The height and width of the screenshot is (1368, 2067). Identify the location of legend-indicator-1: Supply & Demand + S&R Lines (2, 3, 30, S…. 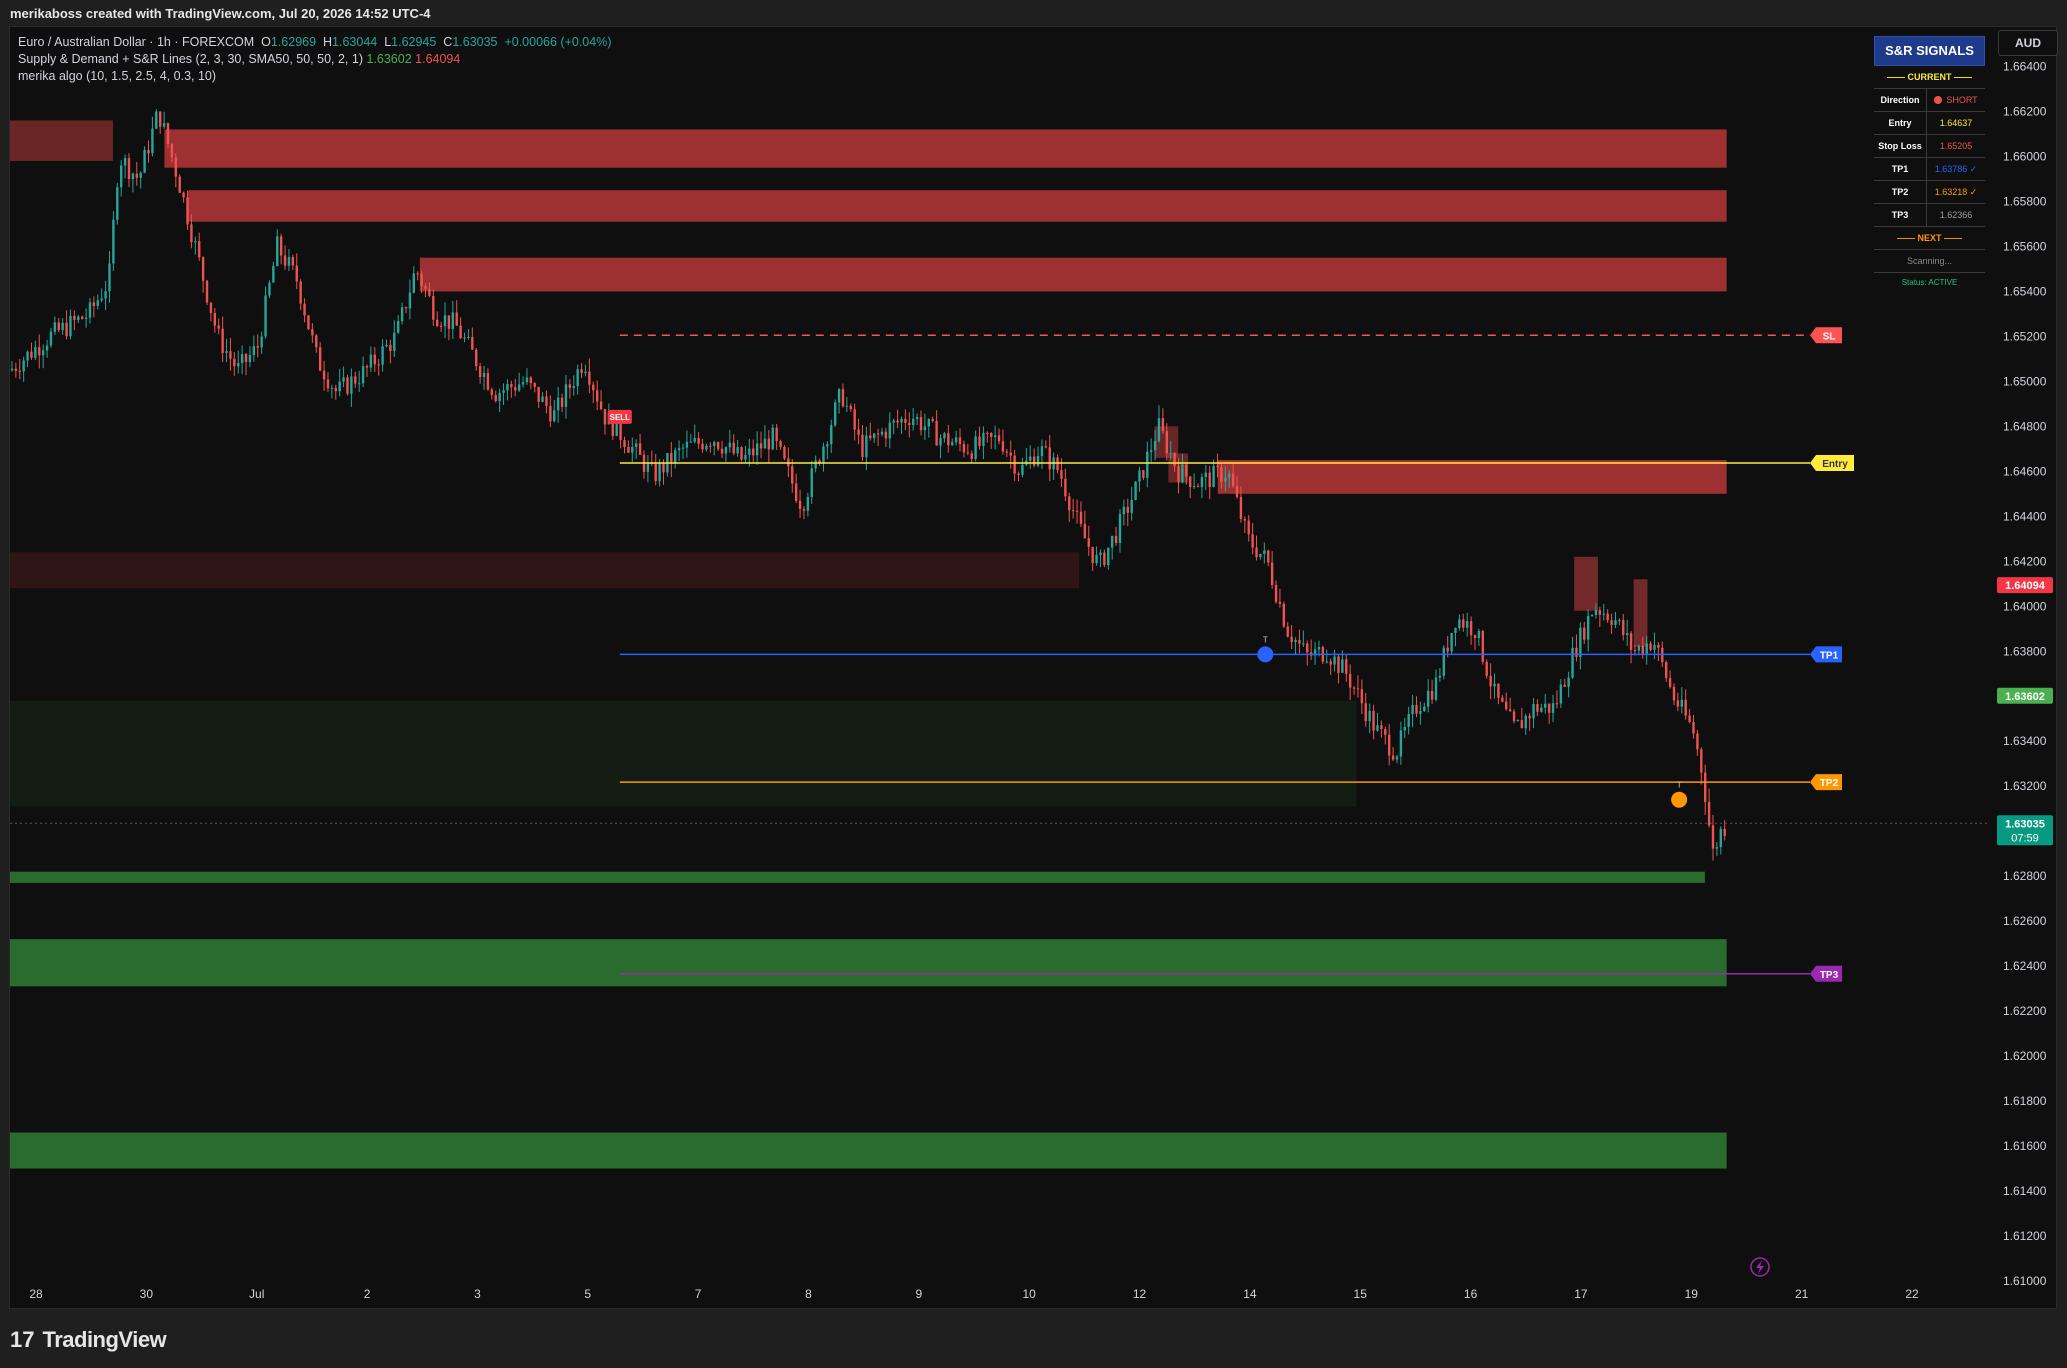
(314, 59).